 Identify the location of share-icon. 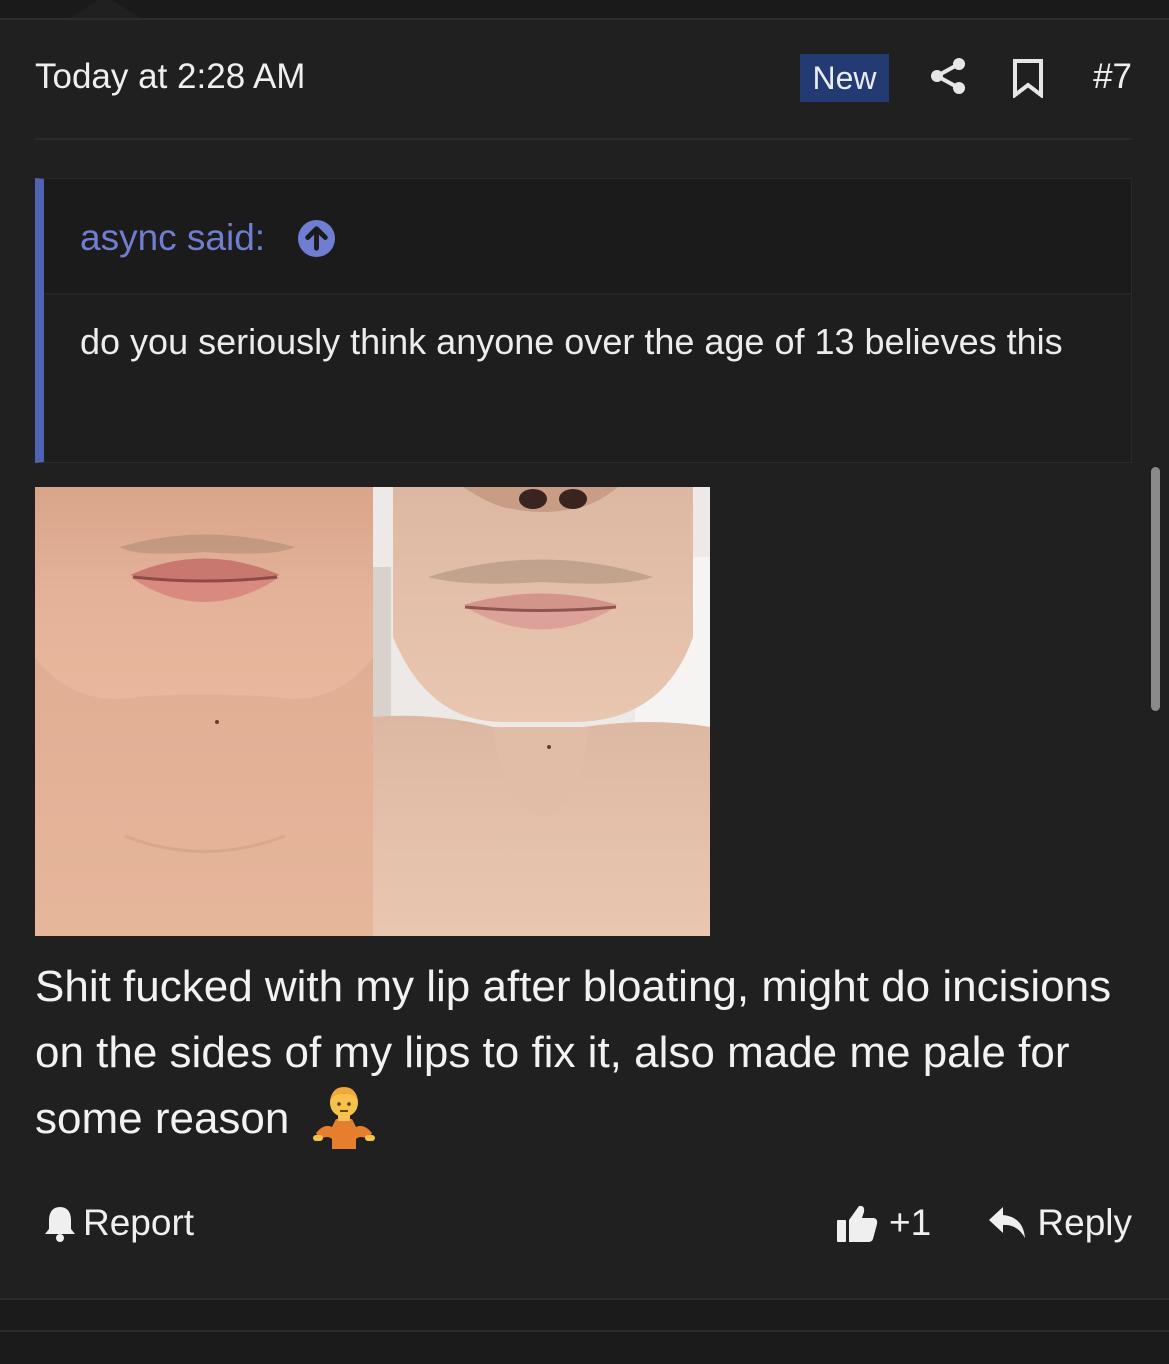
(948, 76).